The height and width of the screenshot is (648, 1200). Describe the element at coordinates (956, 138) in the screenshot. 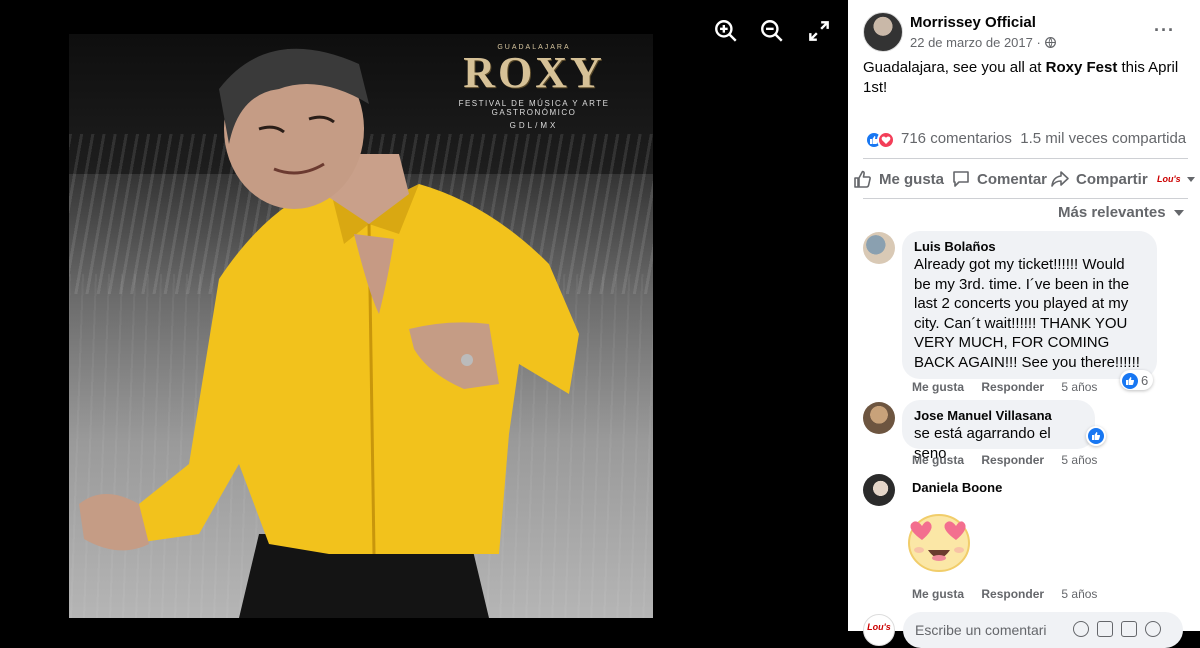

I see `comments-count: 716 comentarios` at that location.